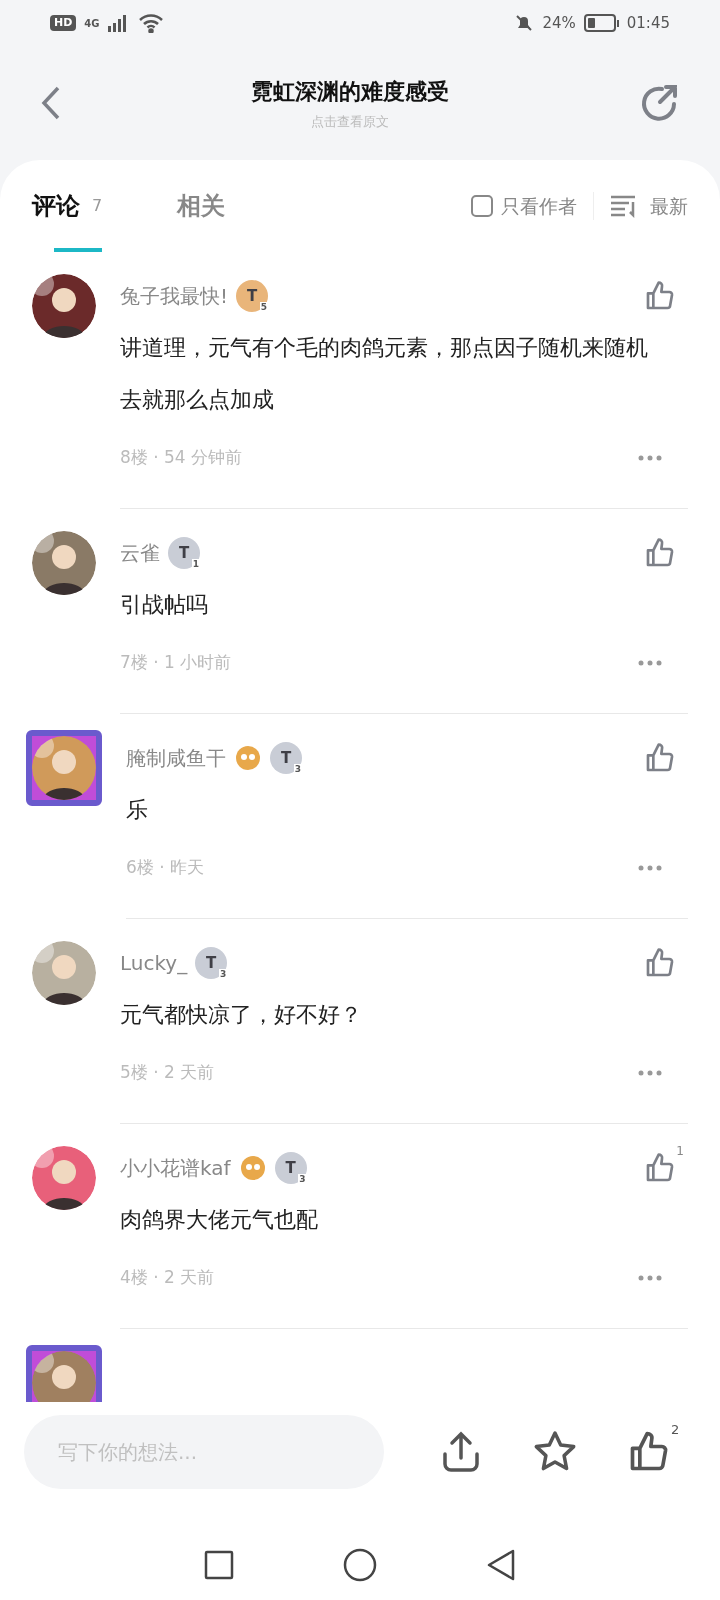 The width and height of the screenshot is (720, 1600). What do you see at coordinates (601, 23) in the screenshot?
I see `battery-icon` at bounding box center [601, 23].